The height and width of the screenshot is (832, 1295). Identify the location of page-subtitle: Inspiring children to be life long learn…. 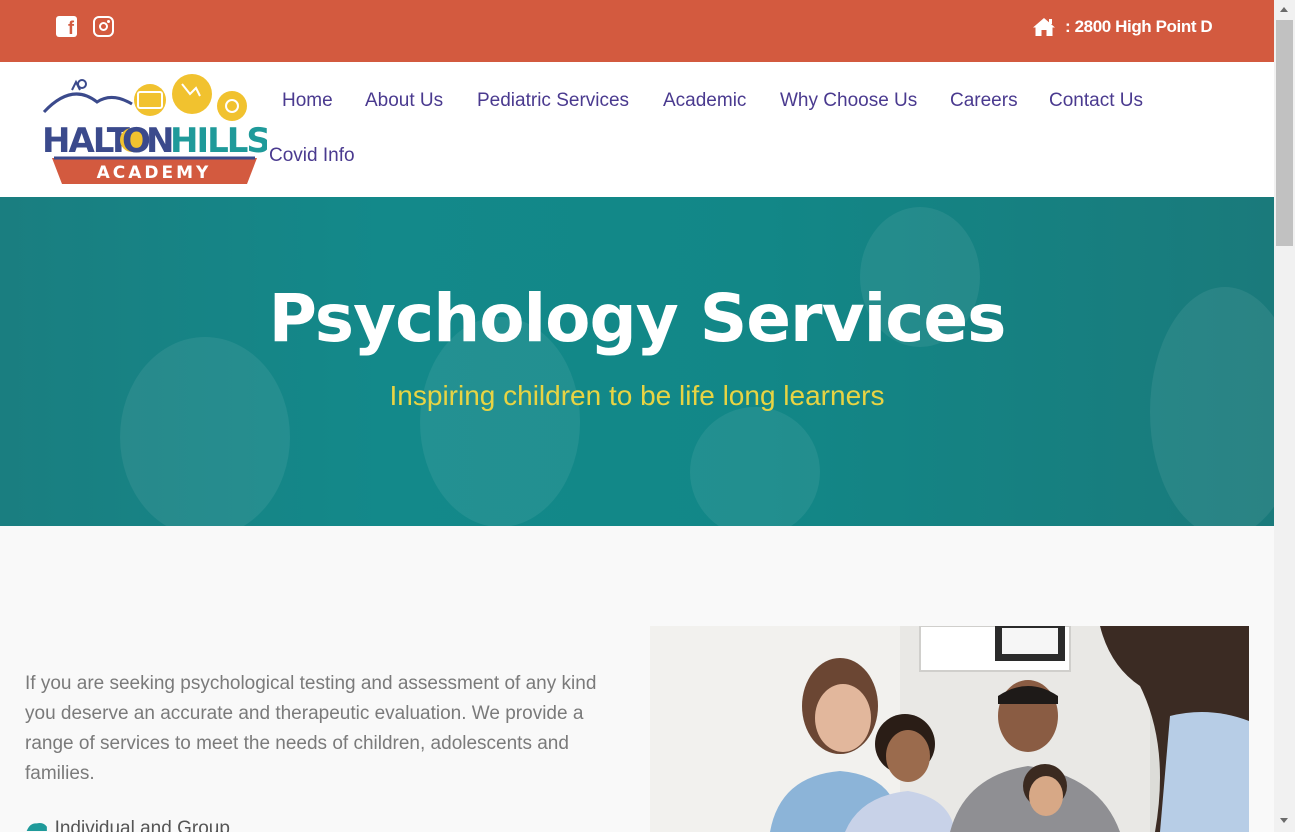
(637, 395).